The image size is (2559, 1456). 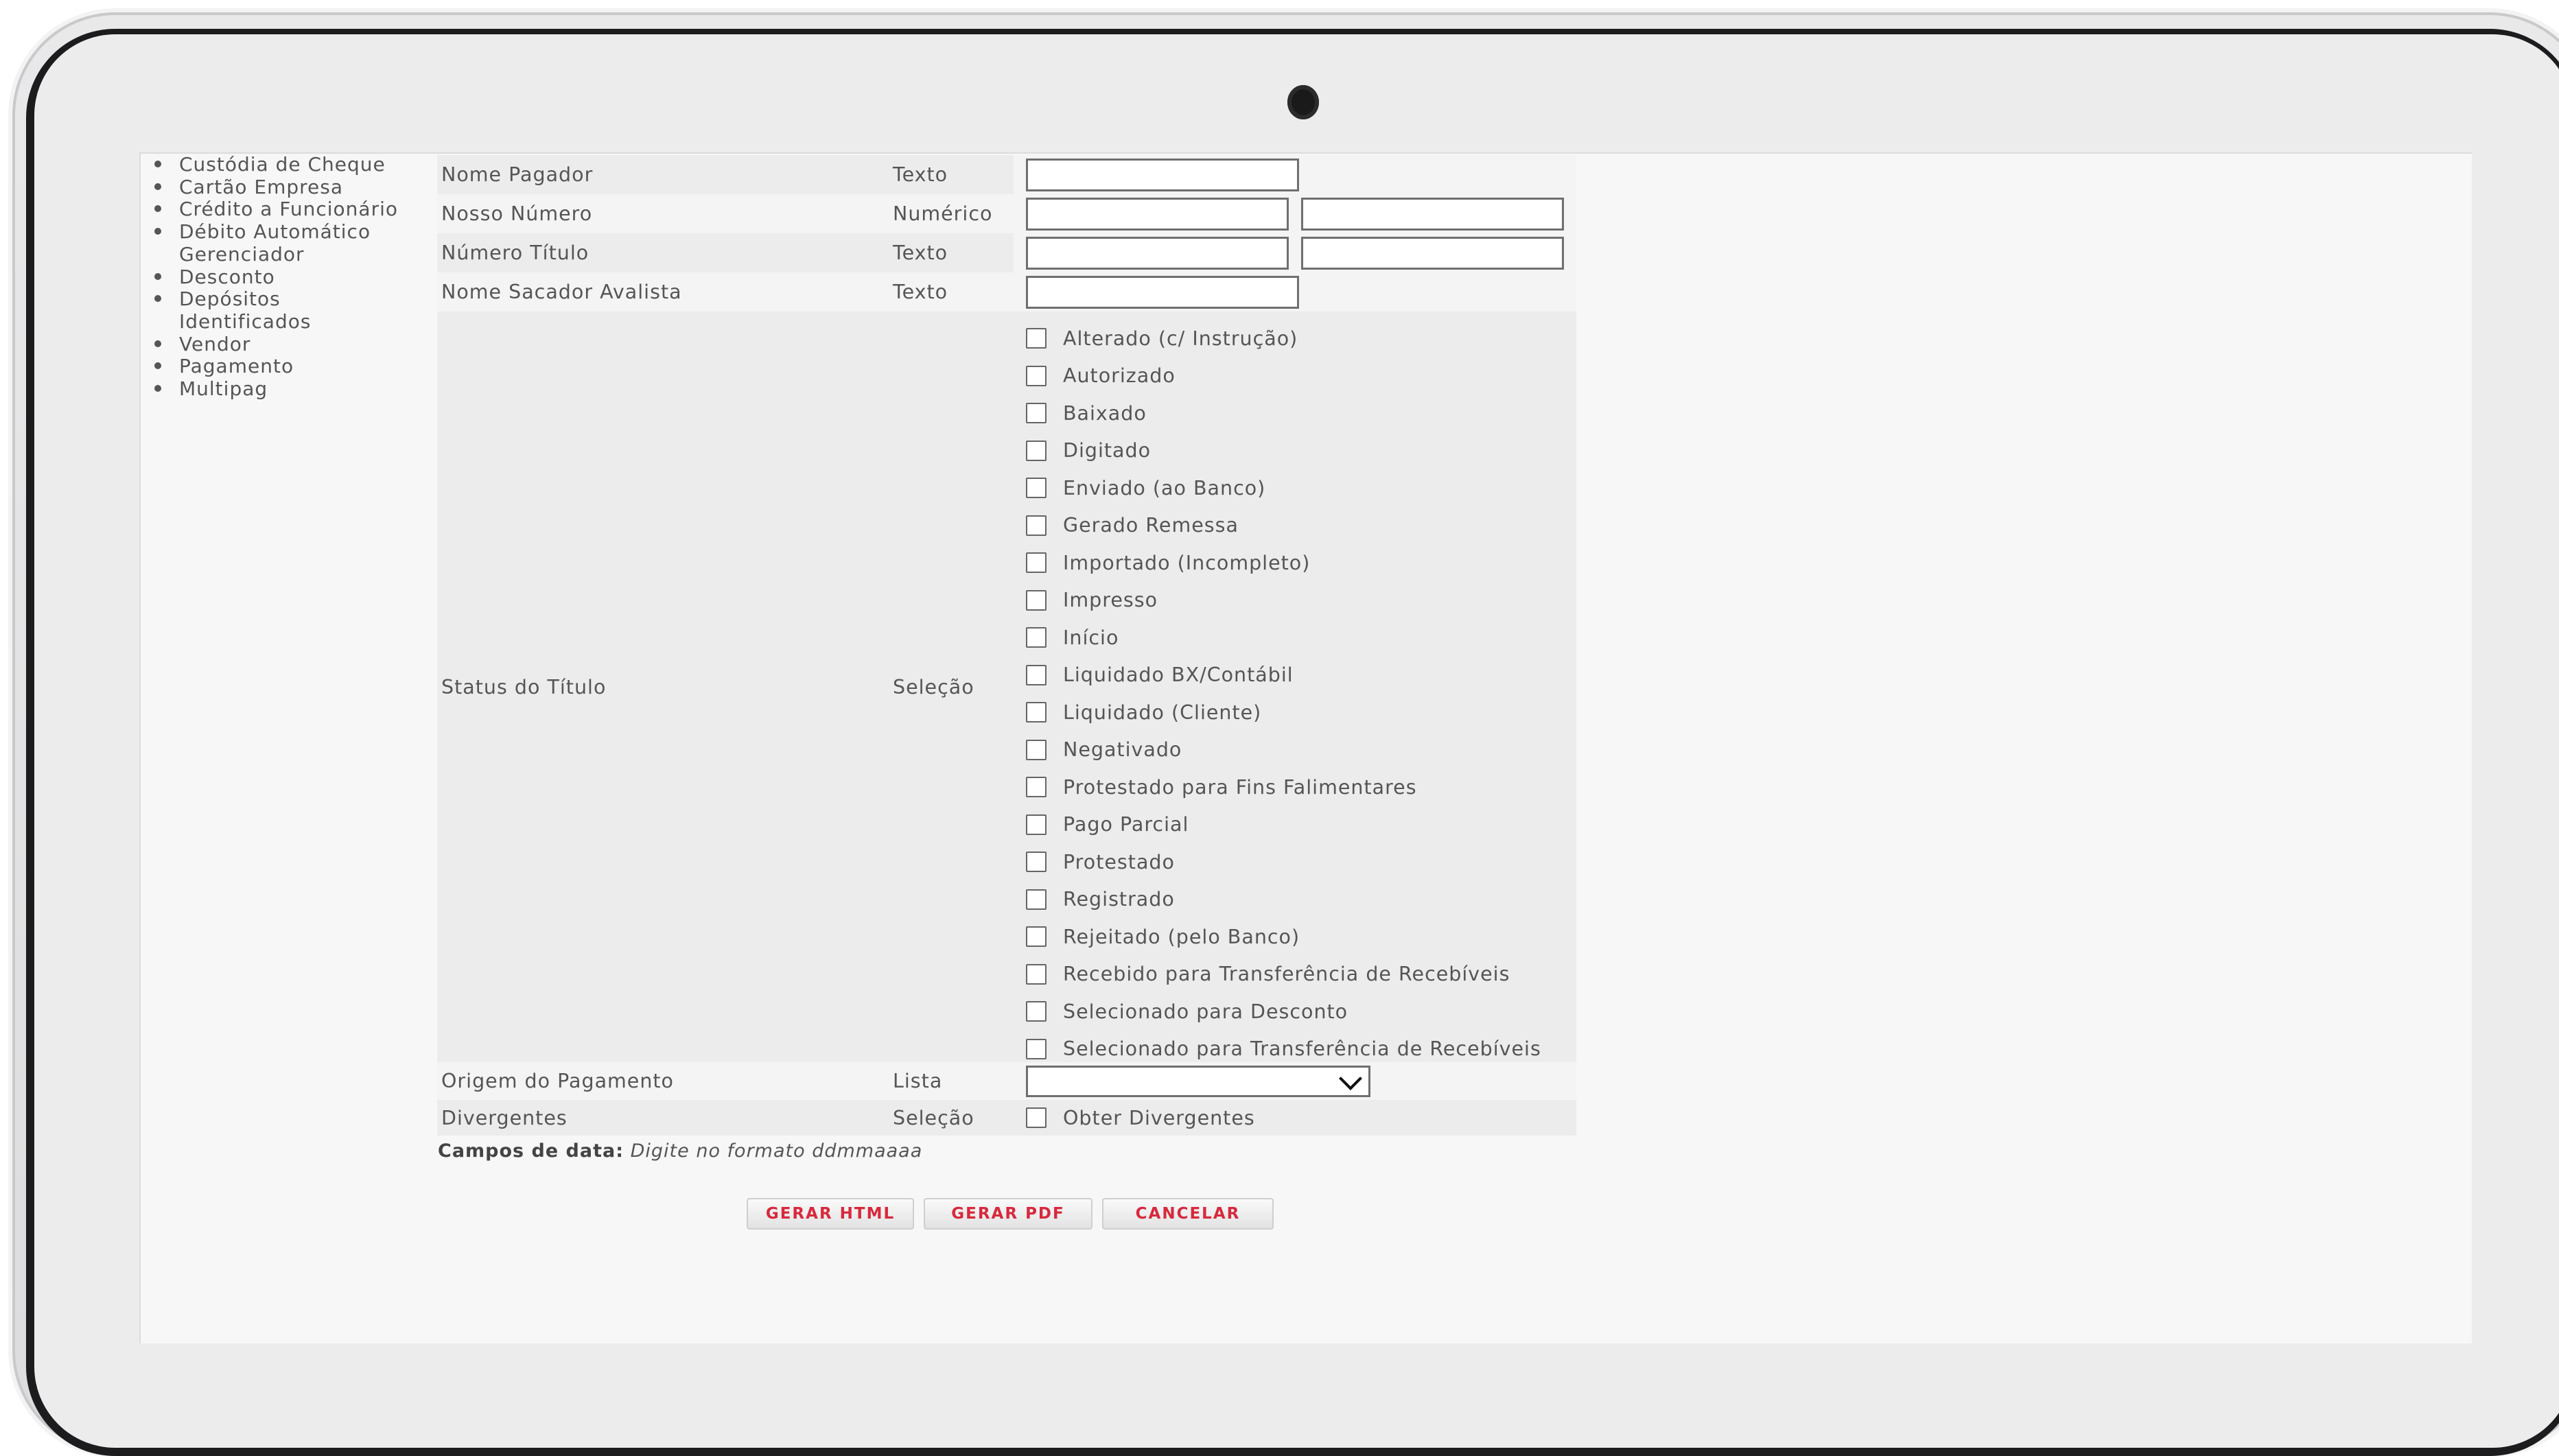 I want to click on status-option: Protestado, so click(x=1283, y=862).